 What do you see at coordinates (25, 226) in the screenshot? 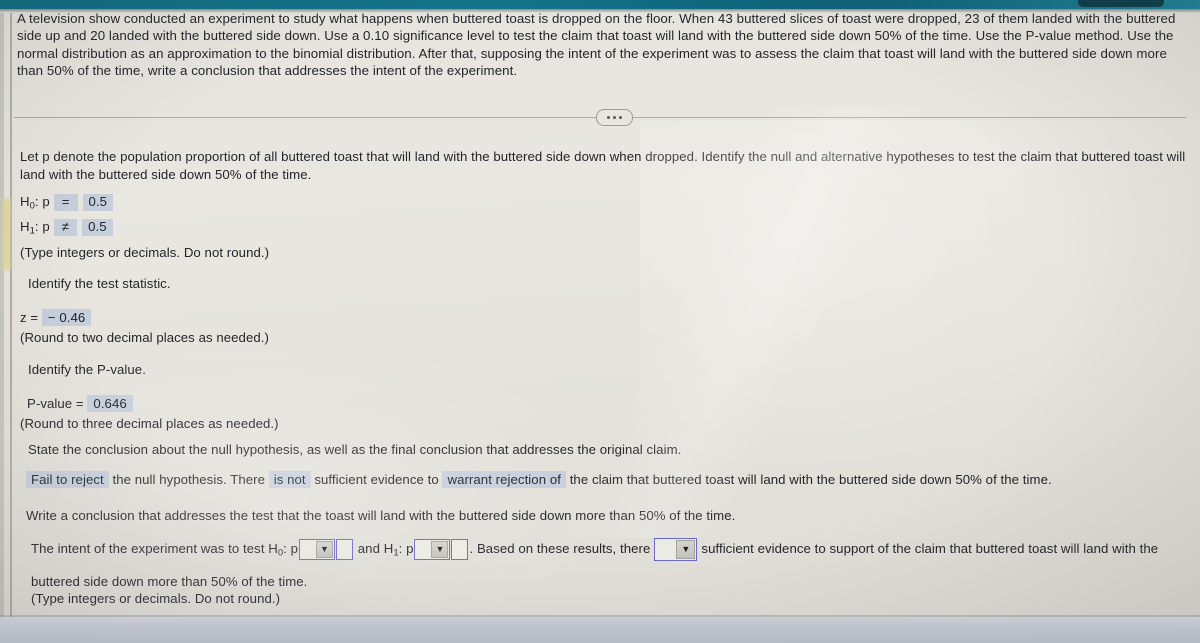
I see `h1-label: H` at bounding box center [25, 226].